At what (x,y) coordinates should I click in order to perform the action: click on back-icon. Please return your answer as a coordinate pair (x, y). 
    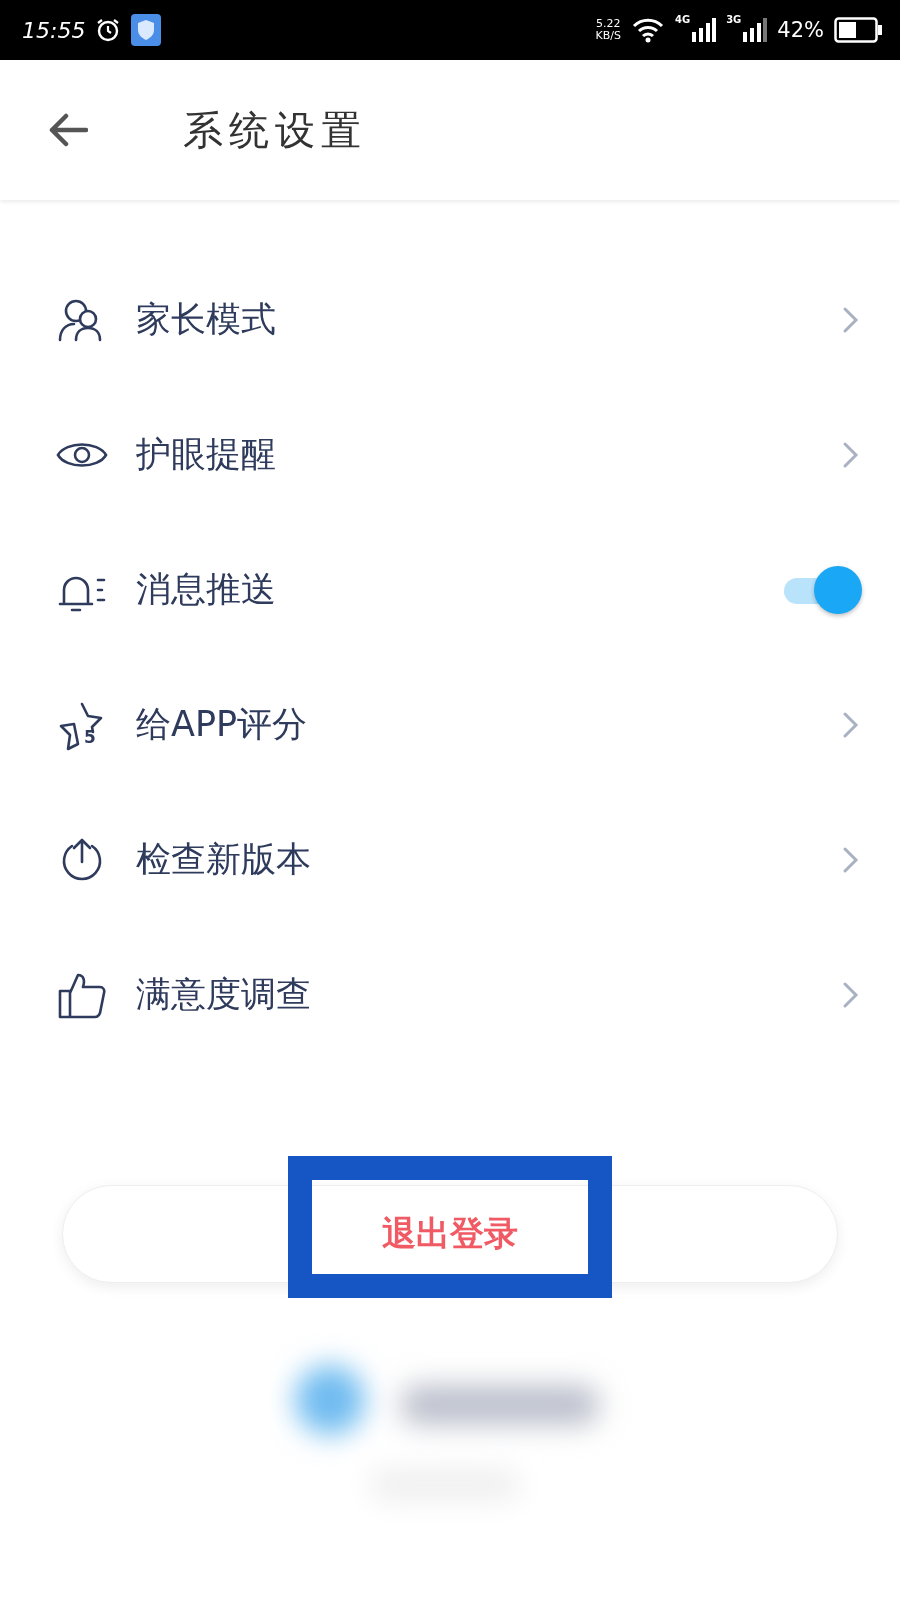
    Looking at the image, I should click on (68, 130).